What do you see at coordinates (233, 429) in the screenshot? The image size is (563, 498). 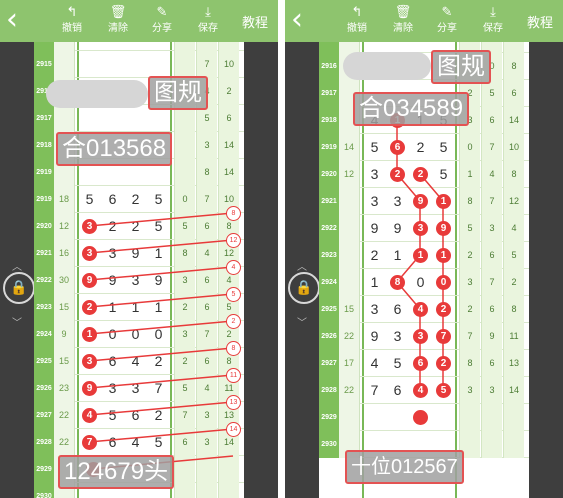 I see `marked-stat: 14` at bounding box center [233, 429].